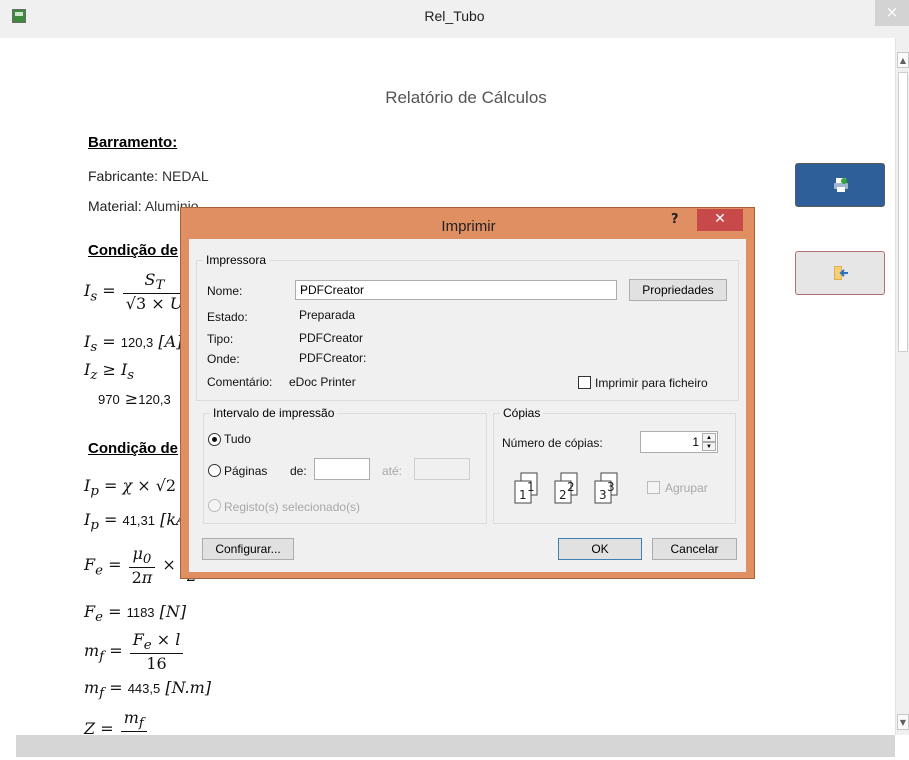 The width and height of the screenshot is (909, 760). Describe the element at coordinates (292, 507) in the screenshot. I see `registo-label: Registo(s) selecionado(s)` at that location.